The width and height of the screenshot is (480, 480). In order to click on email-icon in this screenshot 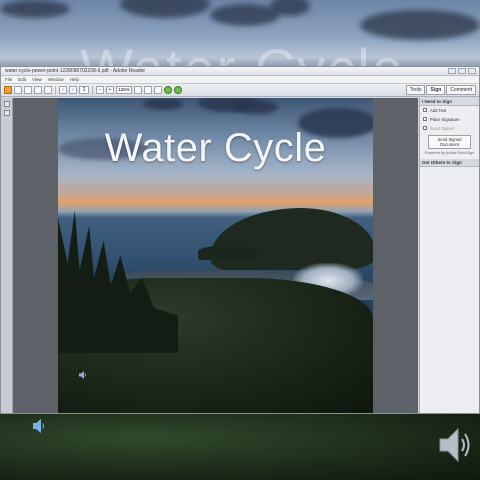, I will do `click(48, 90)`.